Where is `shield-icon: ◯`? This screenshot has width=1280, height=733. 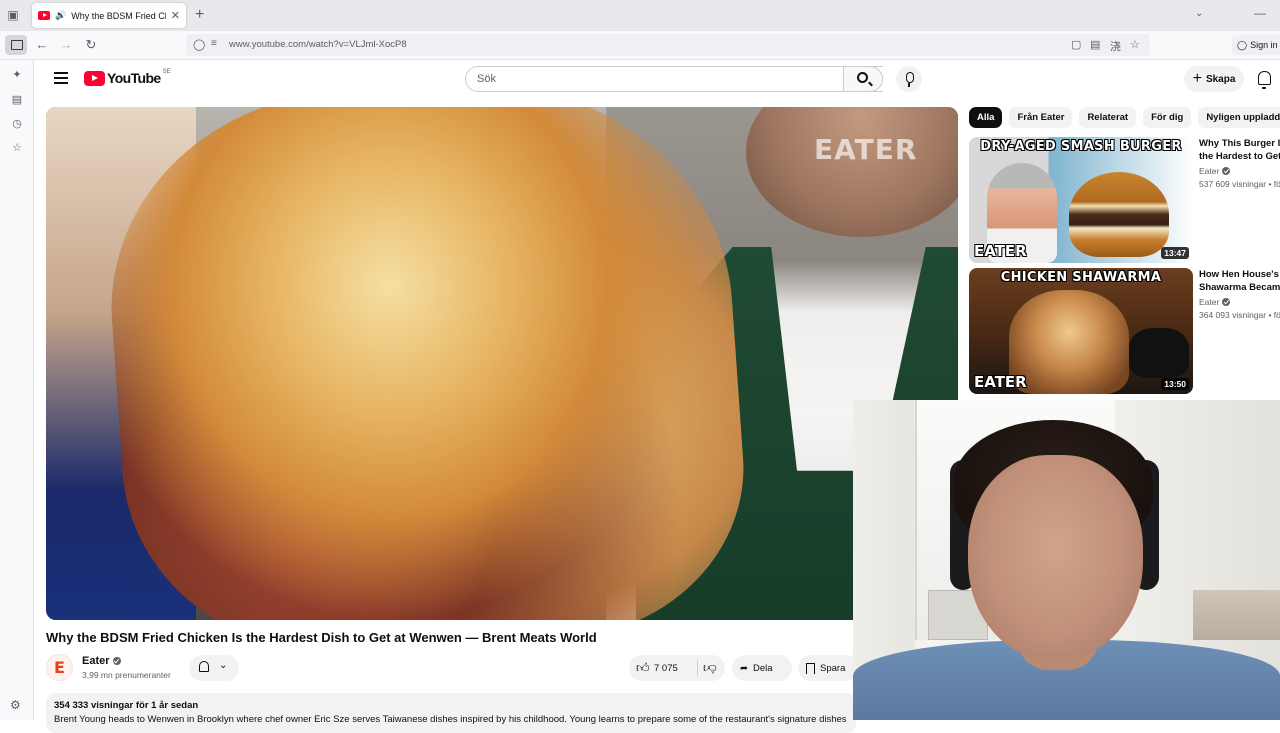
shield-icon: ◯ is located at coordinates (199, 44).